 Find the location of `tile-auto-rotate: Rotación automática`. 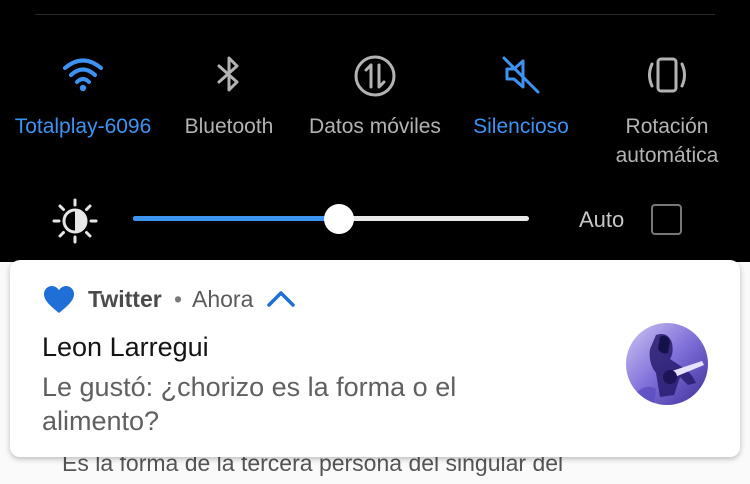

tile-auto-rotate: Rotación automática is located at coordinates (667, 110).